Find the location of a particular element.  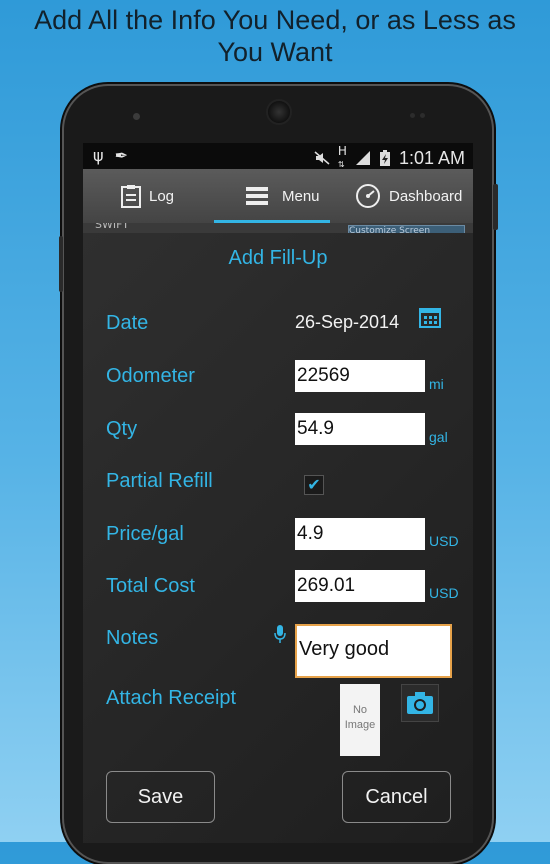

gauge-icon is located at coordinates (368, 196).